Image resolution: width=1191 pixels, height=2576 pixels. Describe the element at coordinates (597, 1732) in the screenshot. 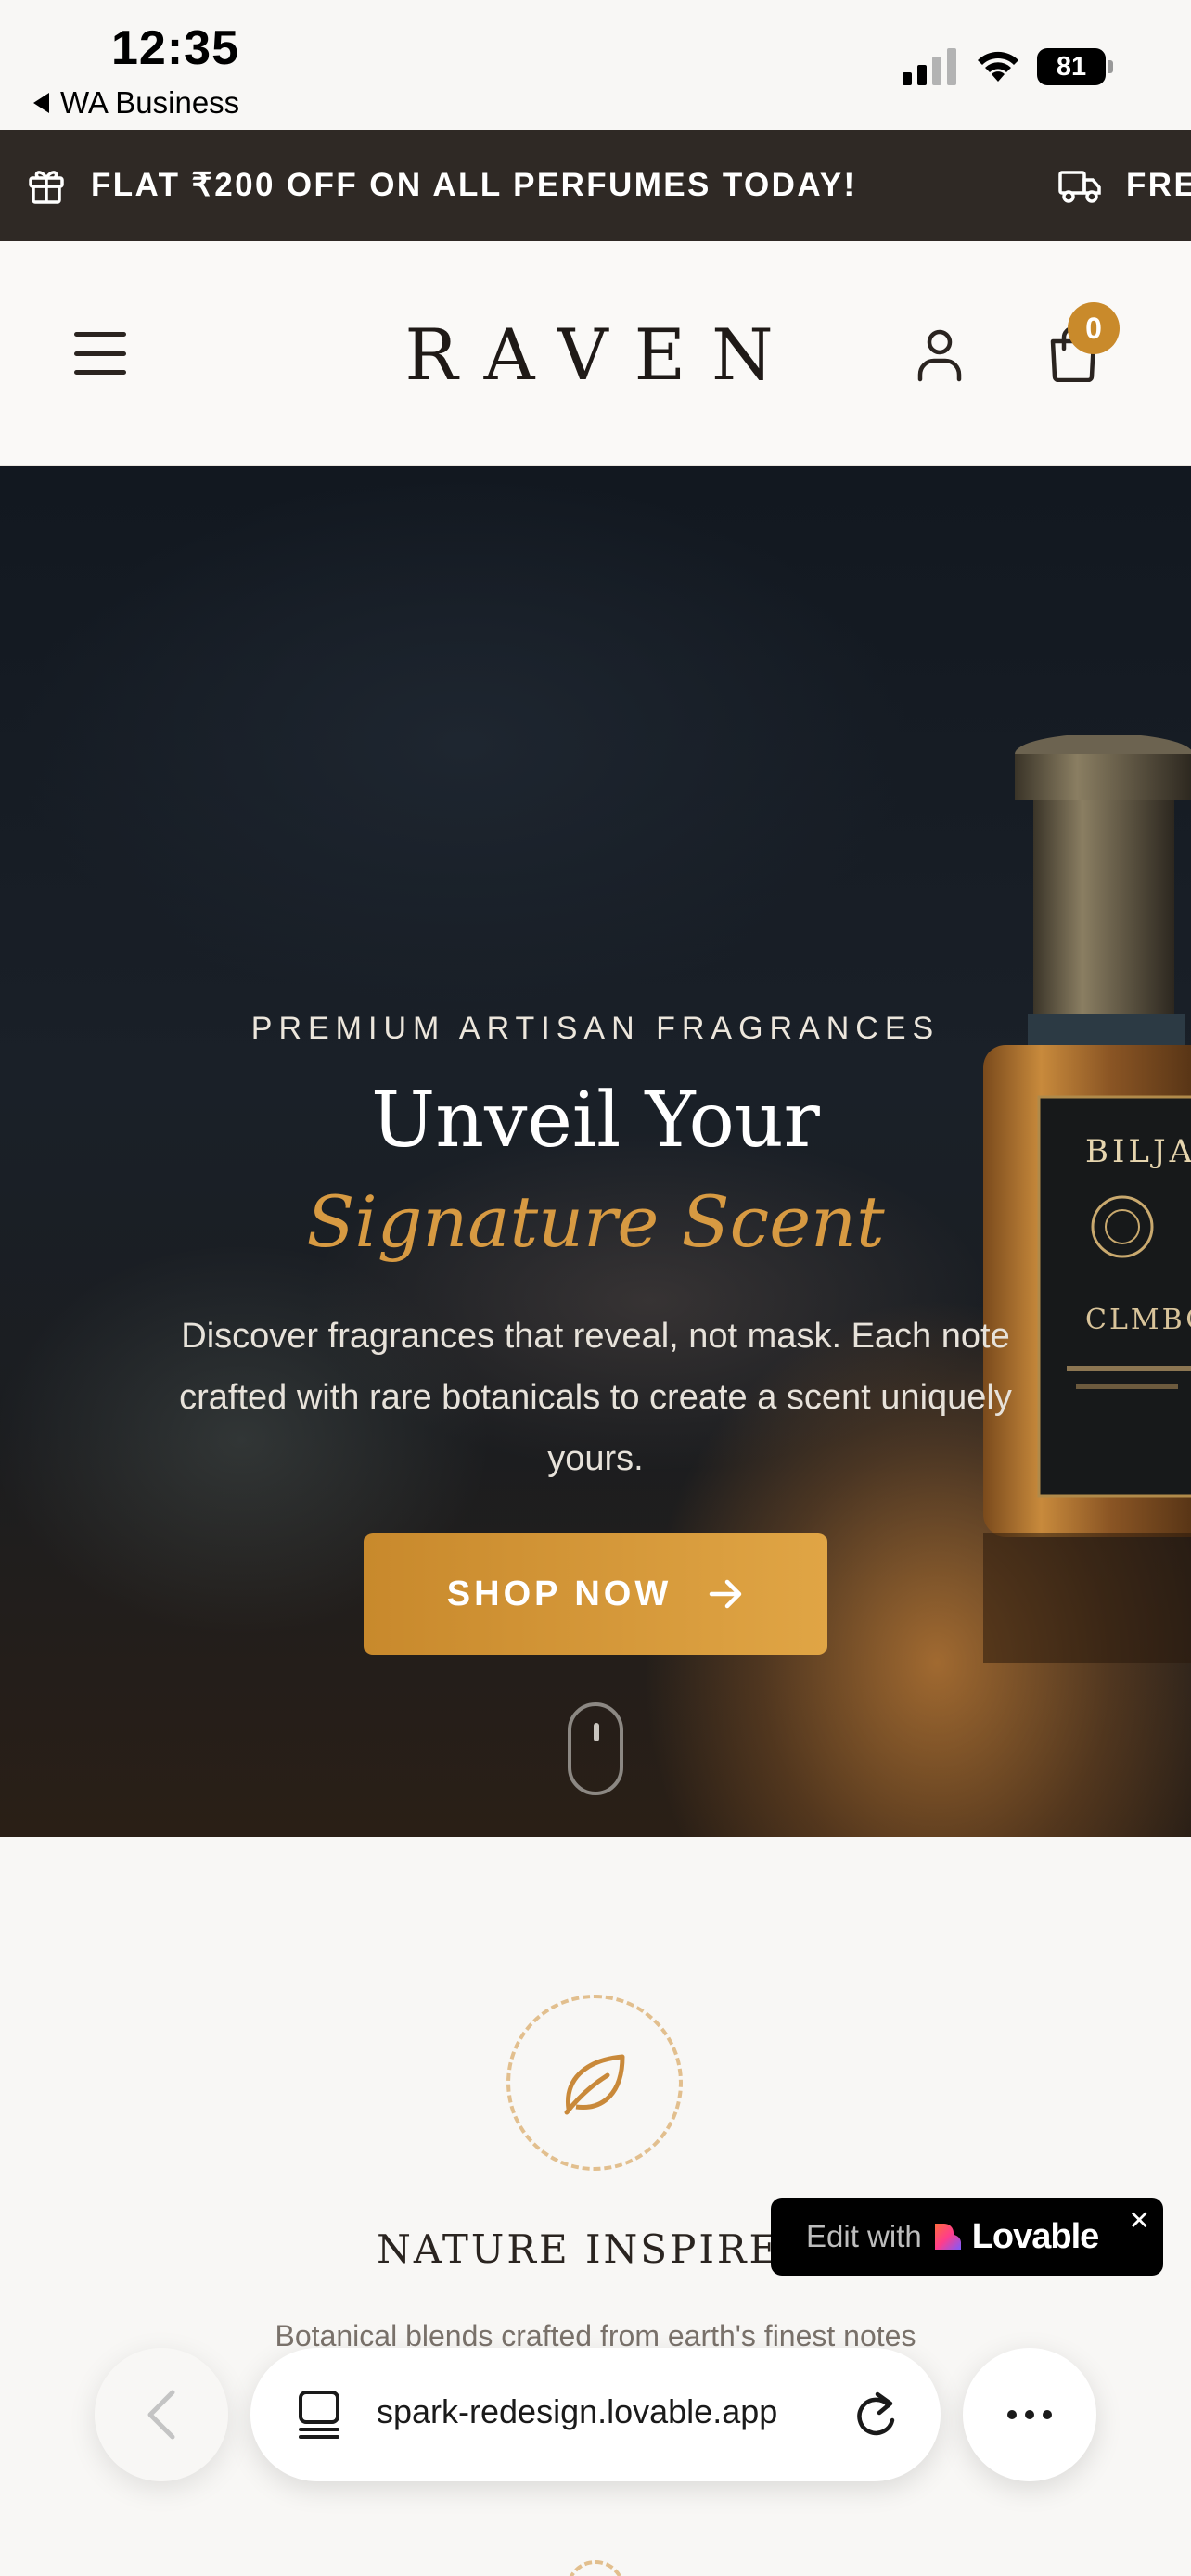

I see `scroll-dot` at that location.